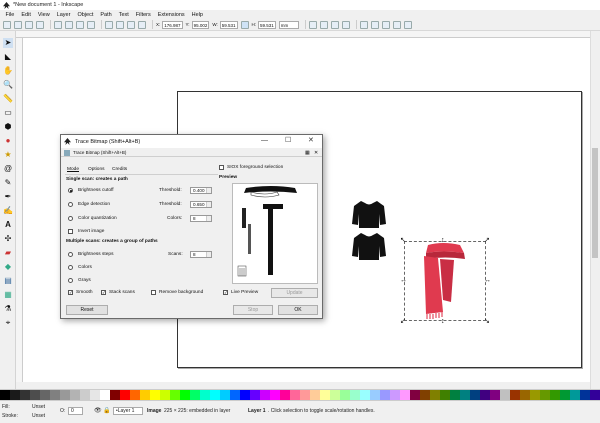  Describe the element at coordinates (407, 24) in the screenshot. I see `snap-guide-button` at that location.